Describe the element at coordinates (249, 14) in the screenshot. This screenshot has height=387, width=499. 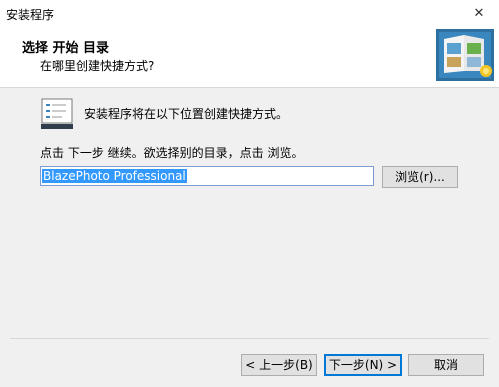
I see `title-bar: 安装程序 ✕` at that location.